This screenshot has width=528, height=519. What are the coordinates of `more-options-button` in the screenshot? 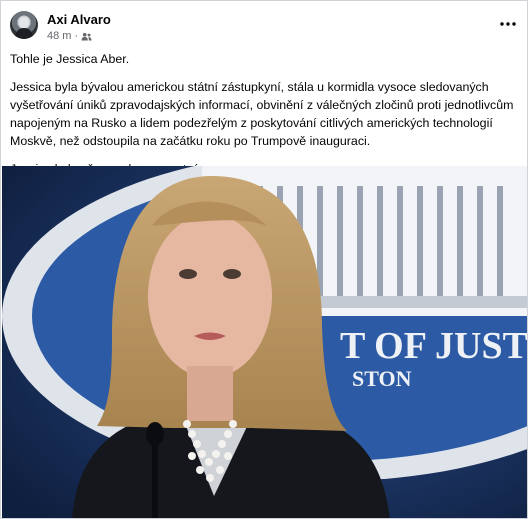 It's located at (508, 24).